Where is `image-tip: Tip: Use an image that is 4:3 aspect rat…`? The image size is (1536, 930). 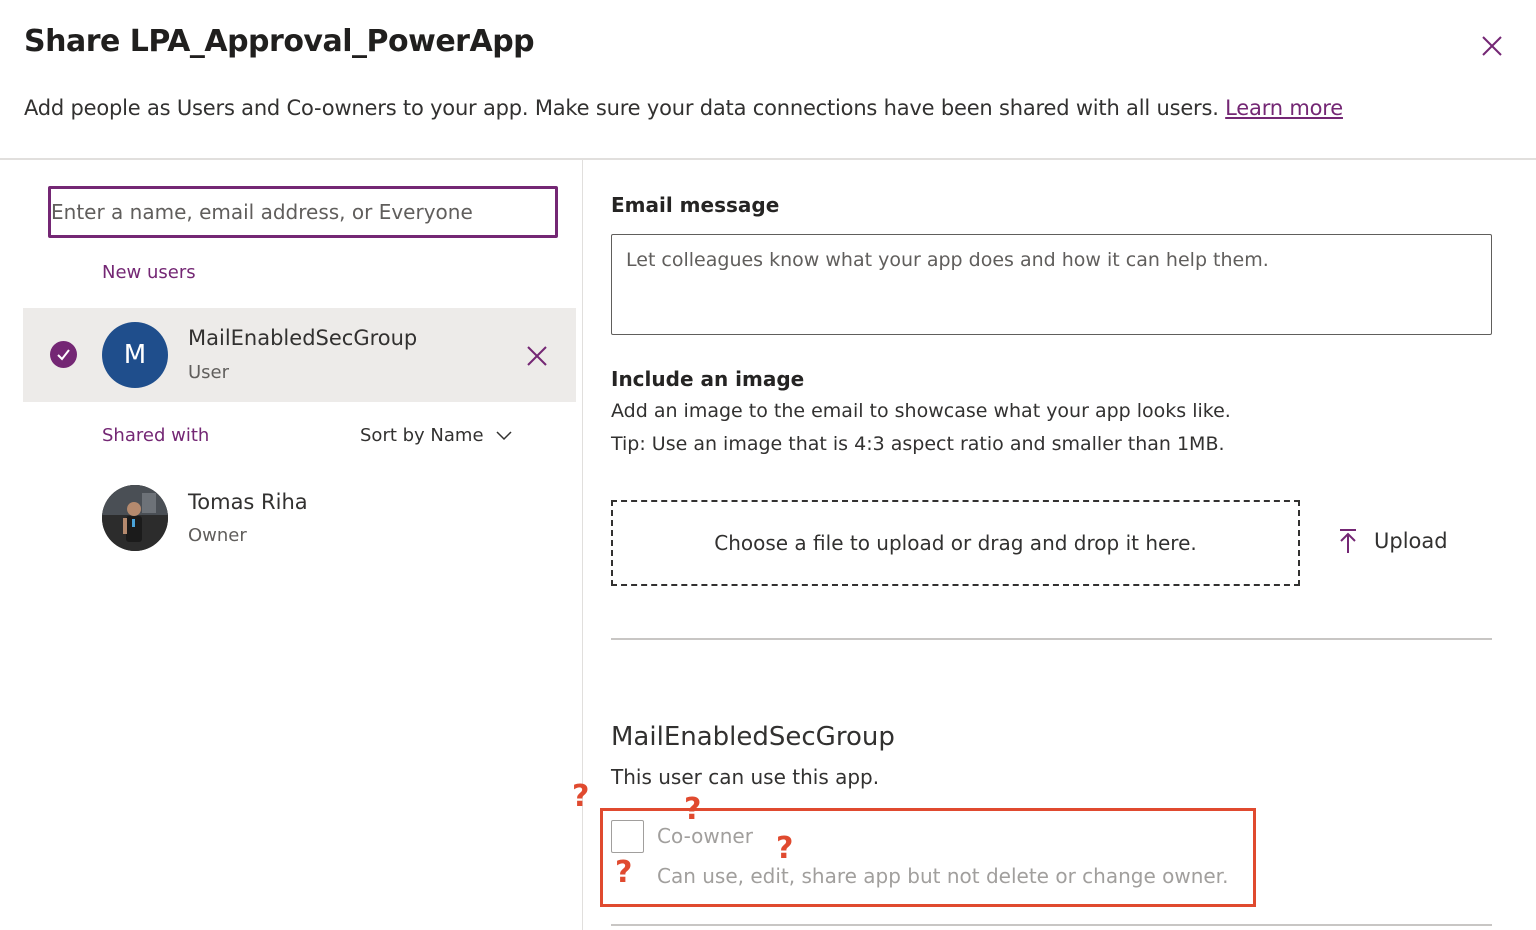
image-tip: Tip: Use an image that is 4:3 aspect rat… is located at coordinates (918, 444).